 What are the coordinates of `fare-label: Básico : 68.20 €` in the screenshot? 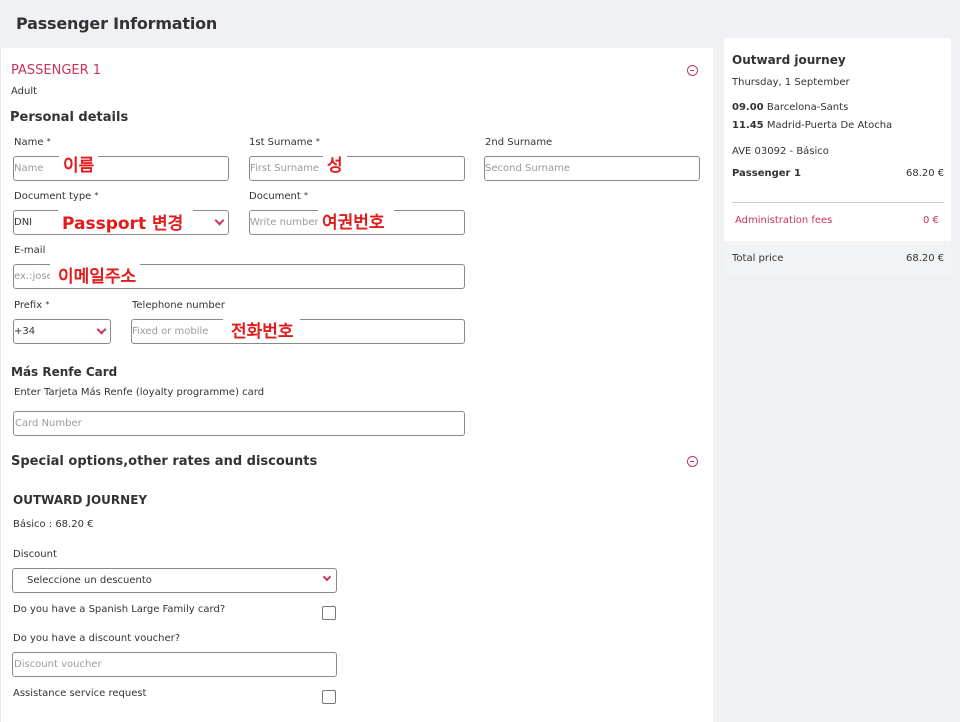 It's located at (53, 524).